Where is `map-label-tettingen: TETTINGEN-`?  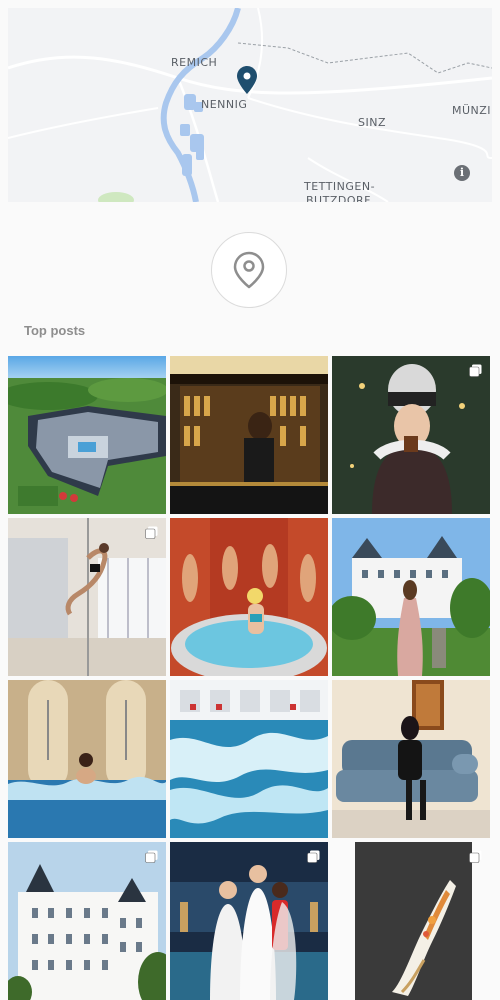
map-label-tettingen: TETTINGEN- is located at coordinates (340, 186).